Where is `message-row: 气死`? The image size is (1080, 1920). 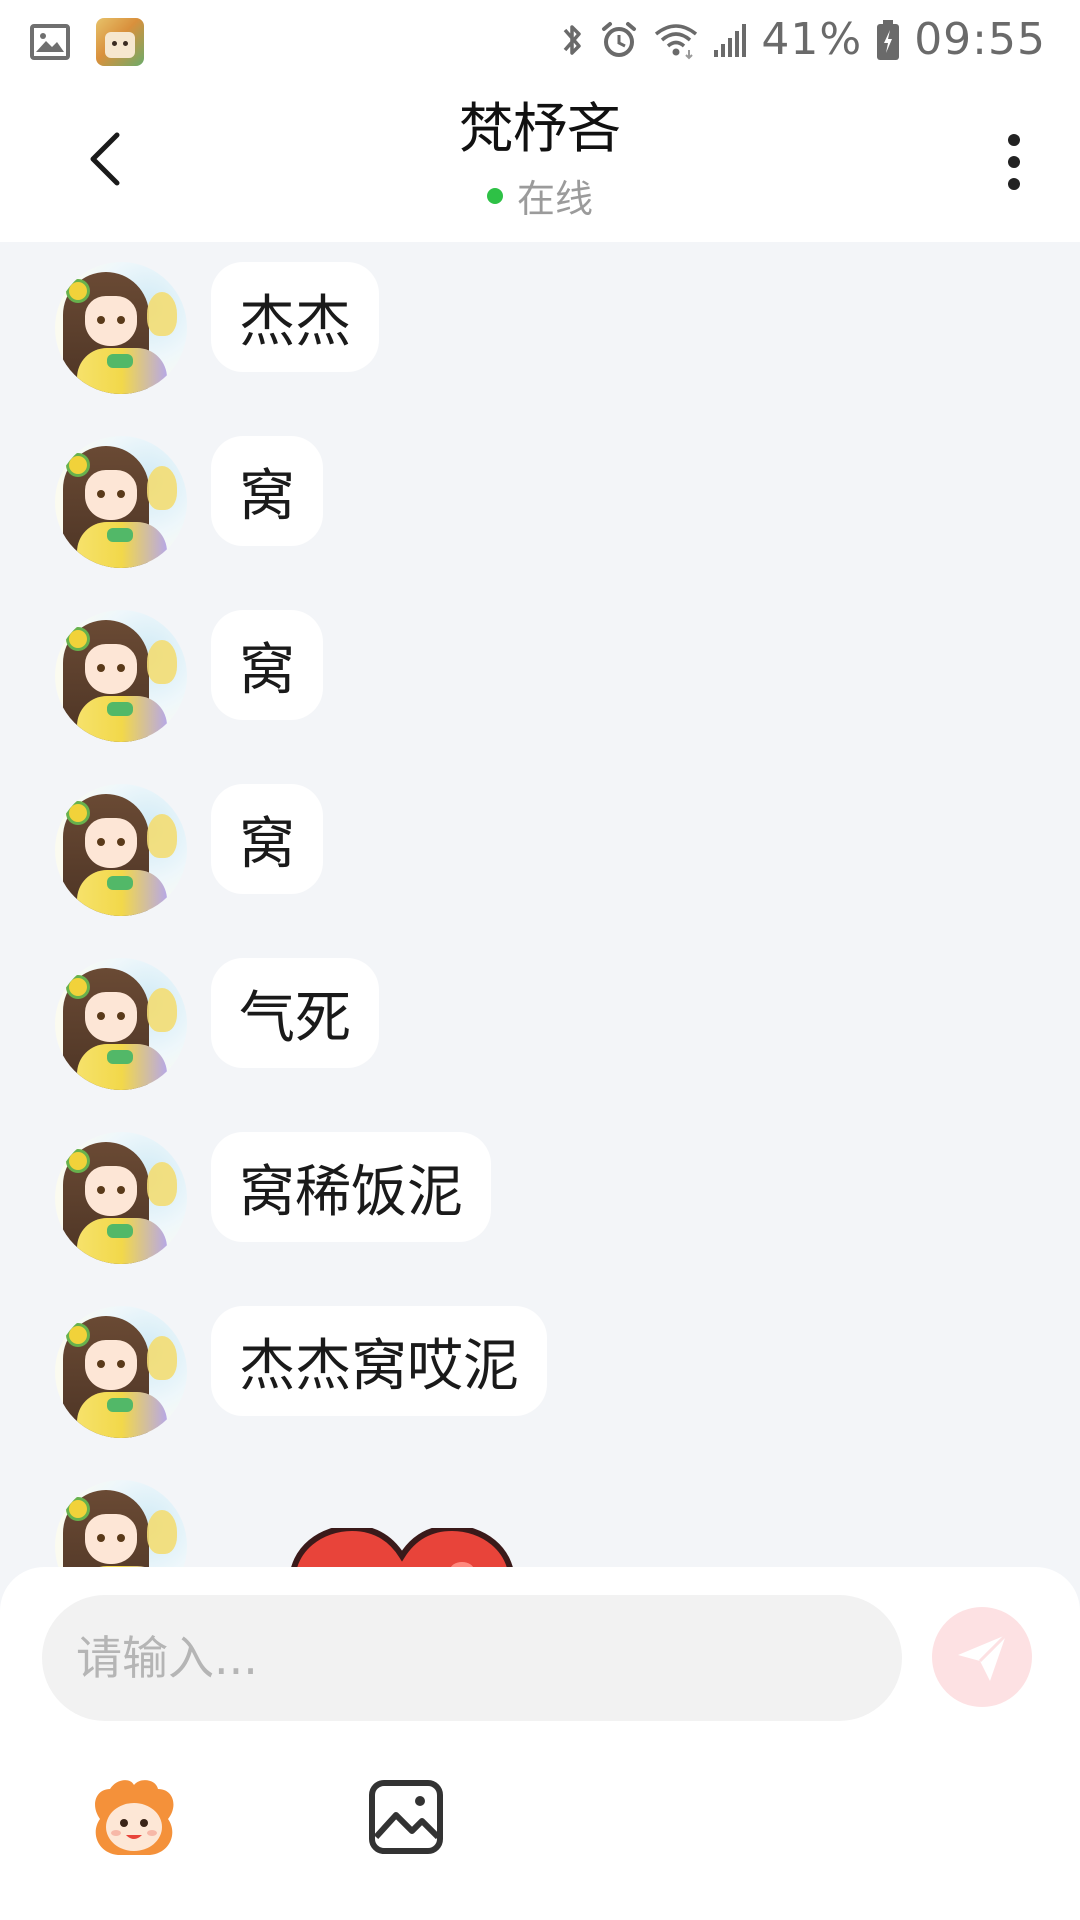 message-row: 气死 is located at coordinates (217, 1024).